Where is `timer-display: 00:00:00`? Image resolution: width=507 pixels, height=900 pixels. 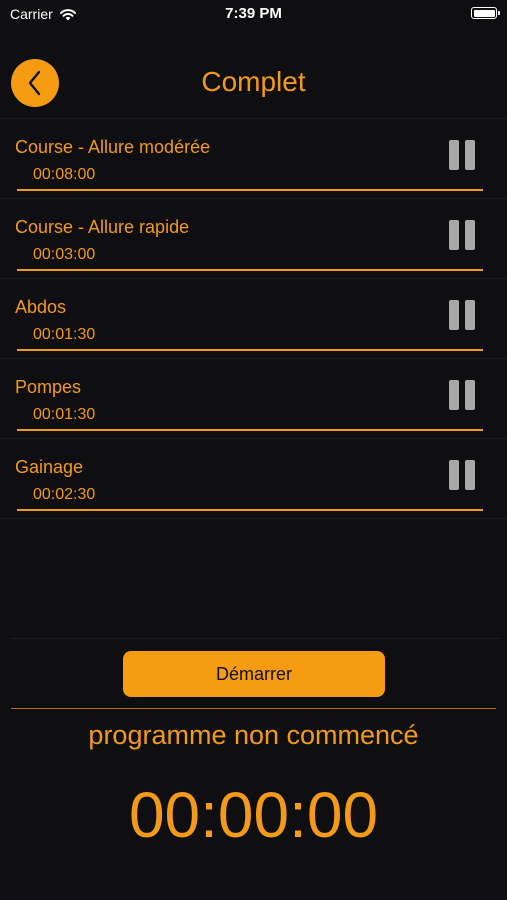
timer-display: 00:00:00 is located at coordinates (253, 815).